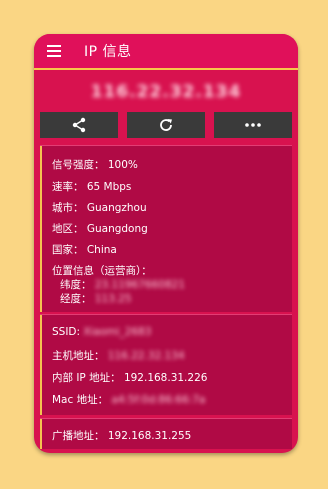 Image resolution: width=328 pixels, height=489 pixels. I want to click on signal-strength: 信号强度： 100%, so click(95, 165).